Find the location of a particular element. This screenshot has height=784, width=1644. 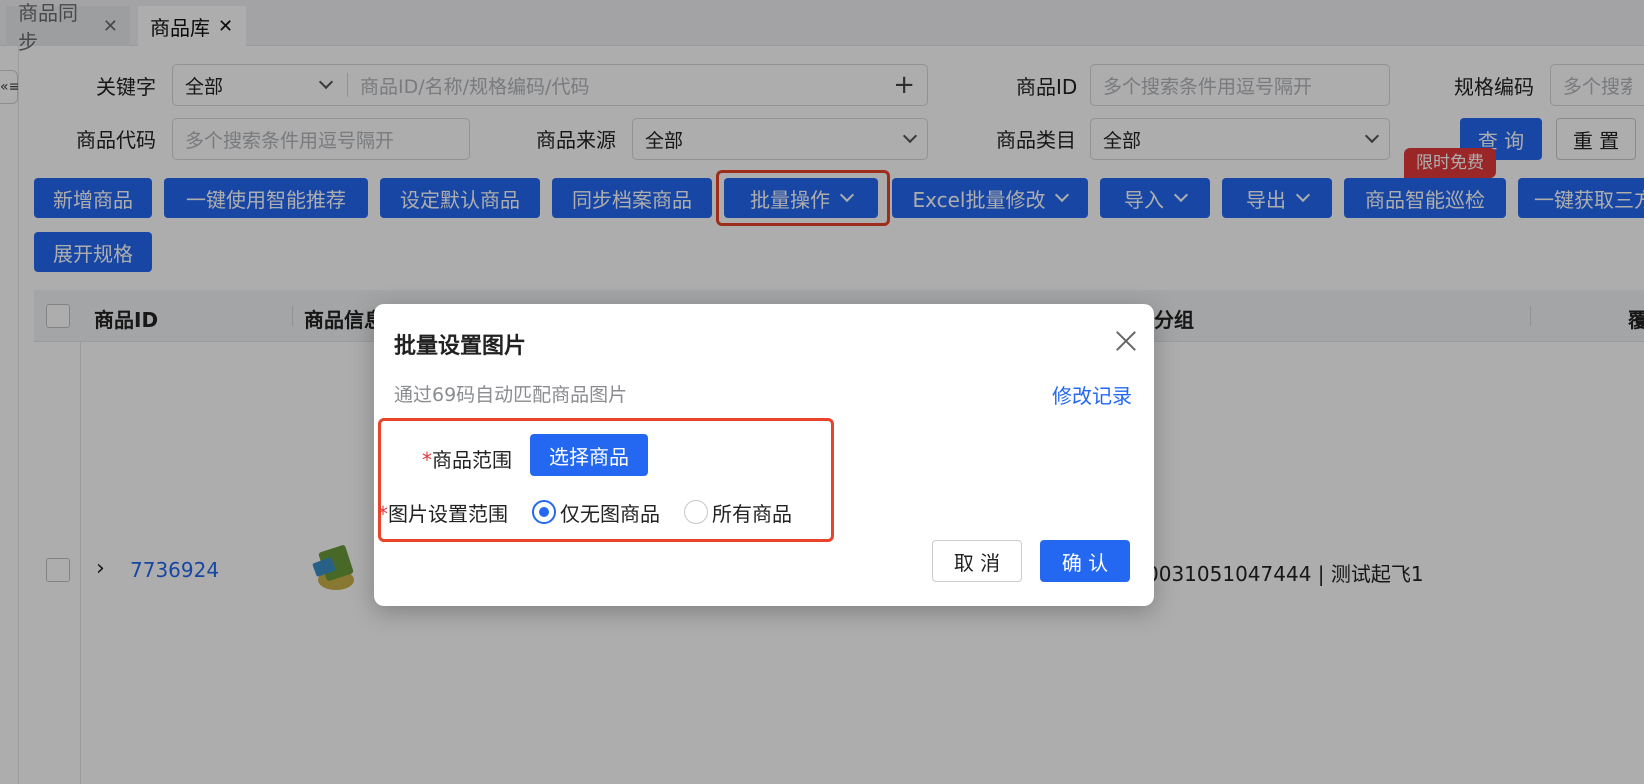

history-link: 修改记录 is located at coordinates (1092, 394).